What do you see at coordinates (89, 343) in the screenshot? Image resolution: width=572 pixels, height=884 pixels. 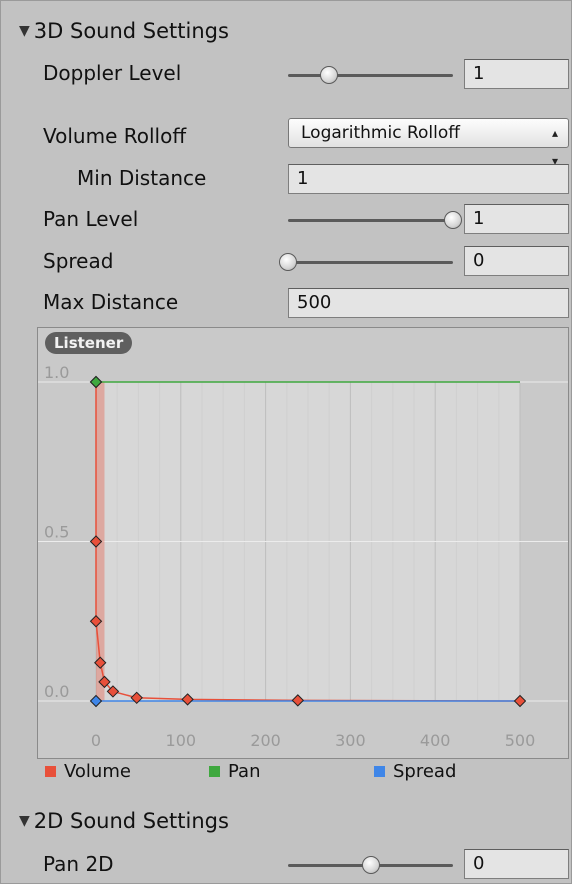 I see `listener-tab: Listener` at bounding box center [89, 343].